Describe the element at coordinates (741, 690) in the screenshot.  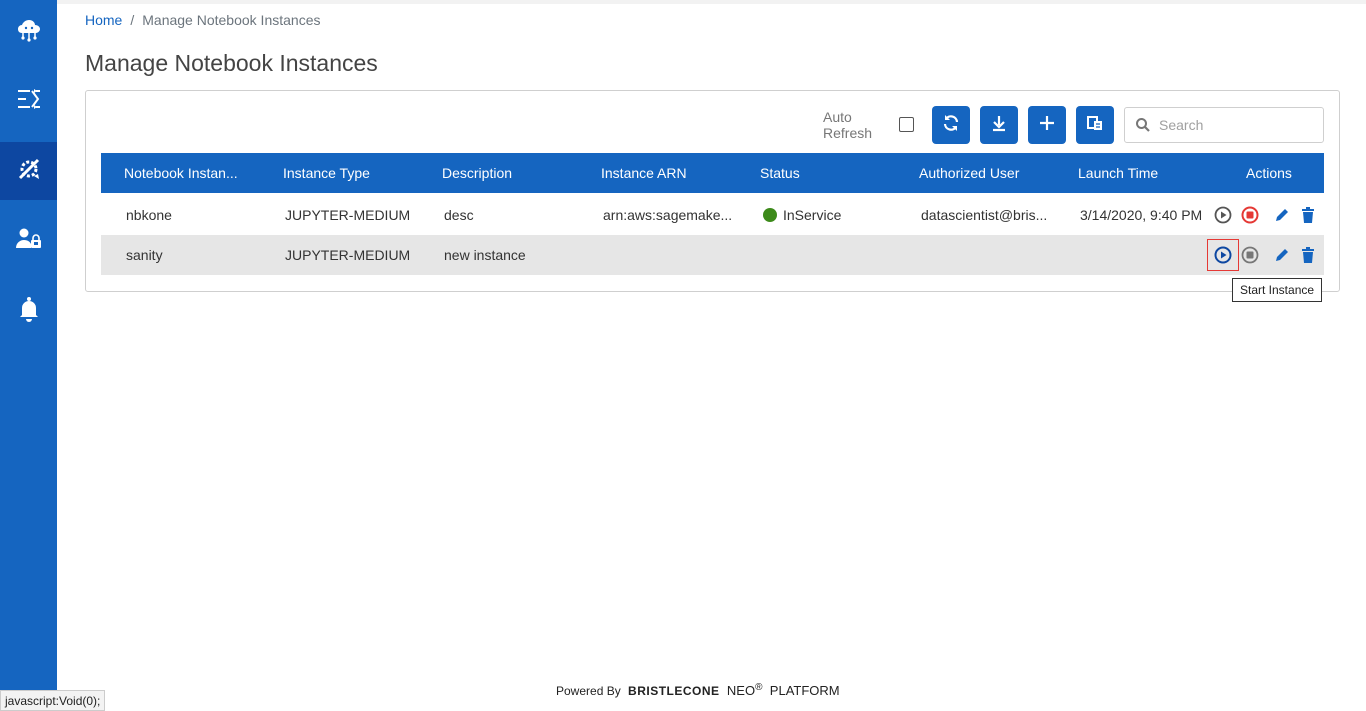
I see `footer-neo: NEO` at that location.